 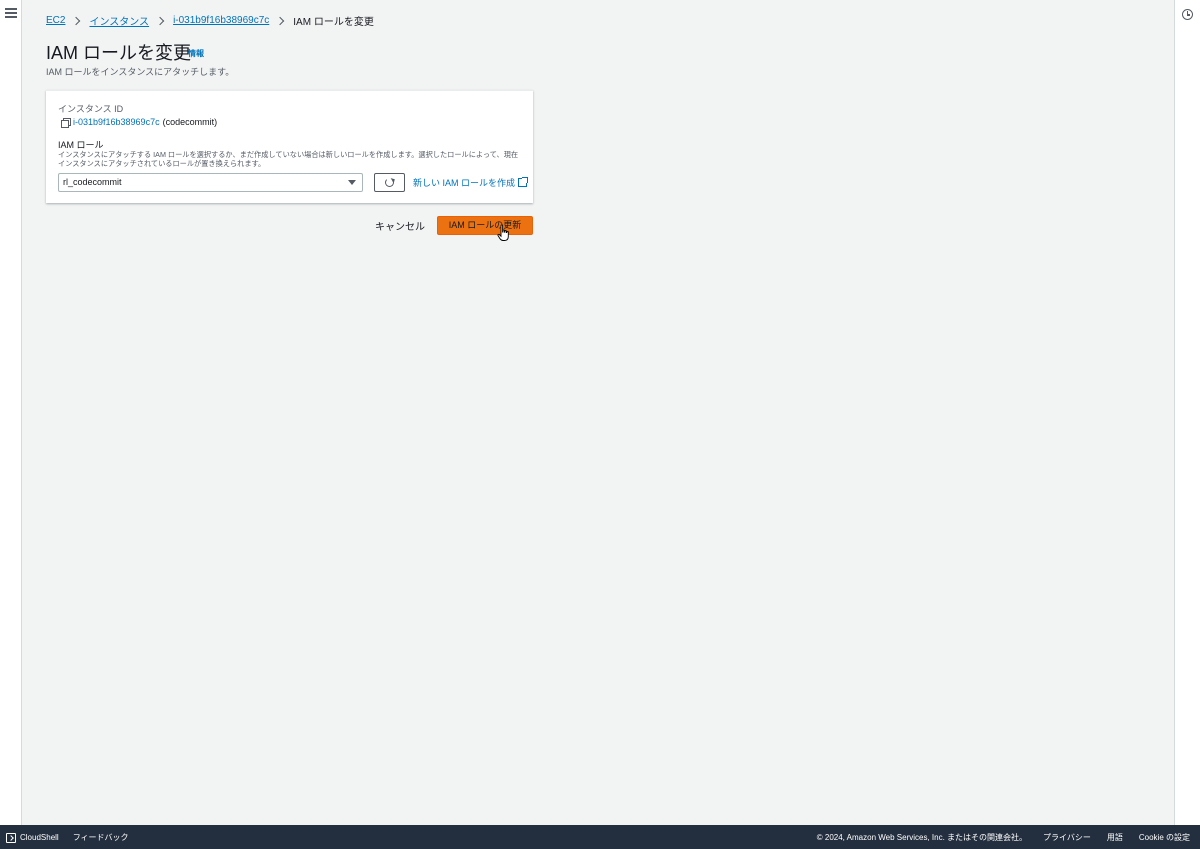 I want to click on refresh-icon, so click(x=389, y=182).